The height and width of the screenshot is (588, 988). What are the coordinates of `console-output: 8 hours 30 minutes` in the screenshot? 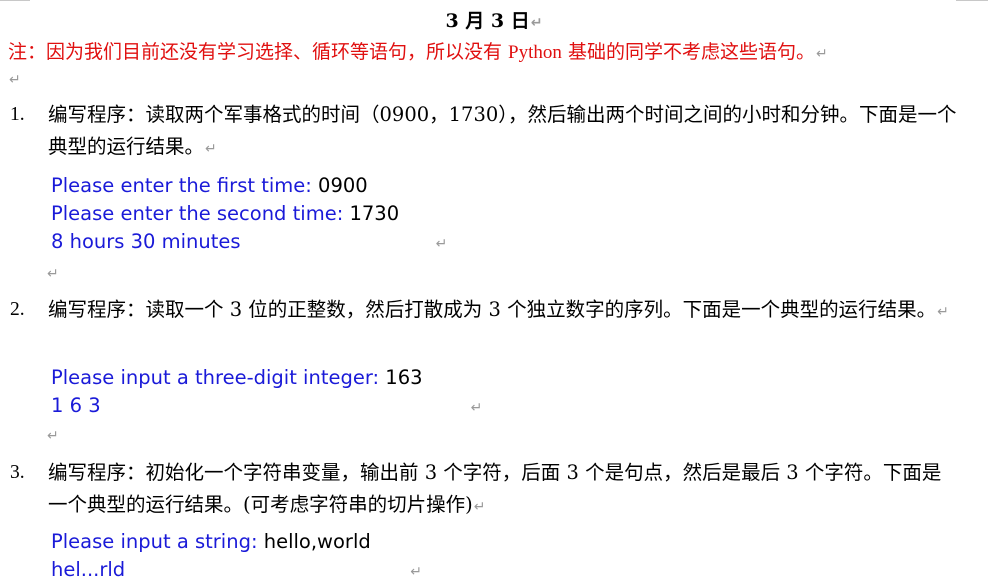 It's located at (146, 241).